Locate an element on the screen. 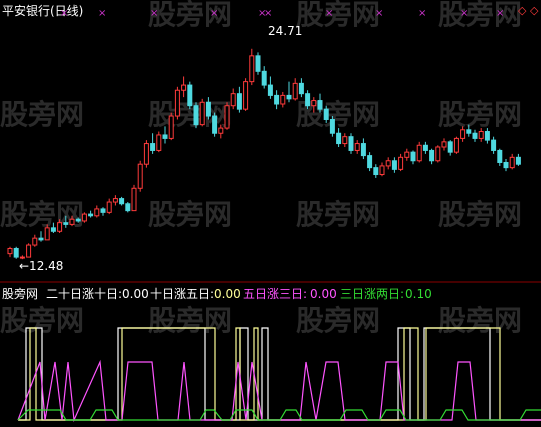 This screenshot has height=427, width=541. indicator-label-3: 五日涨三日: is located at coordinates (275, 293).